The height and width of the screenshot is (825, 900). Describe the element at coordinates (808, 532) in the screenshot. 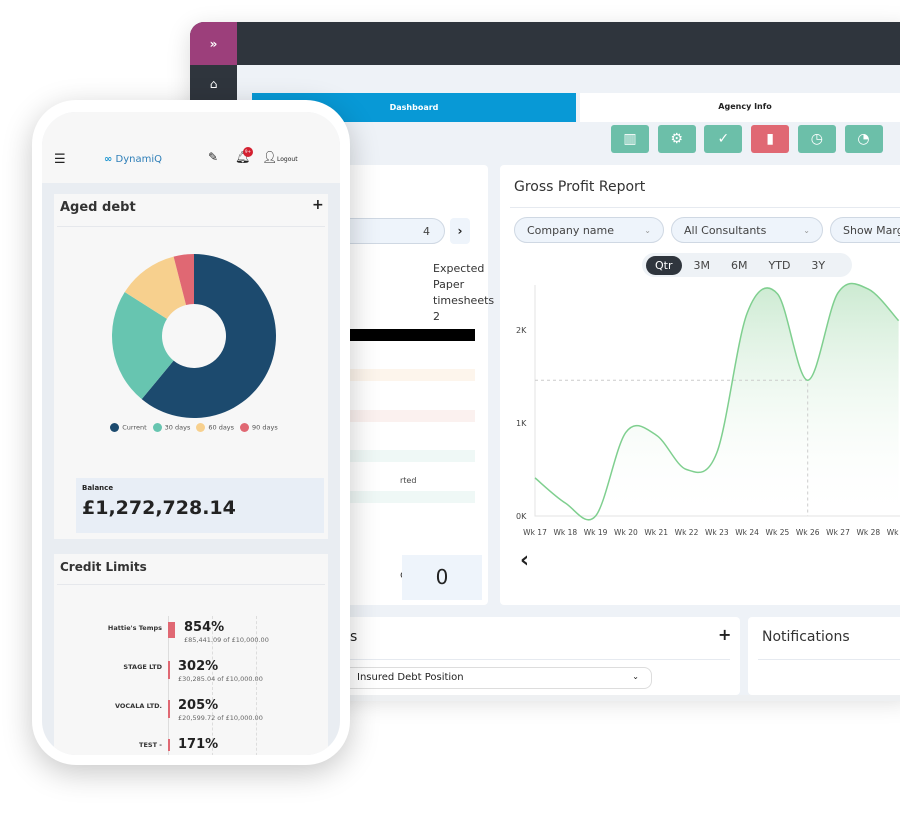

I see `x-tick-label: Wk 26` at that location.